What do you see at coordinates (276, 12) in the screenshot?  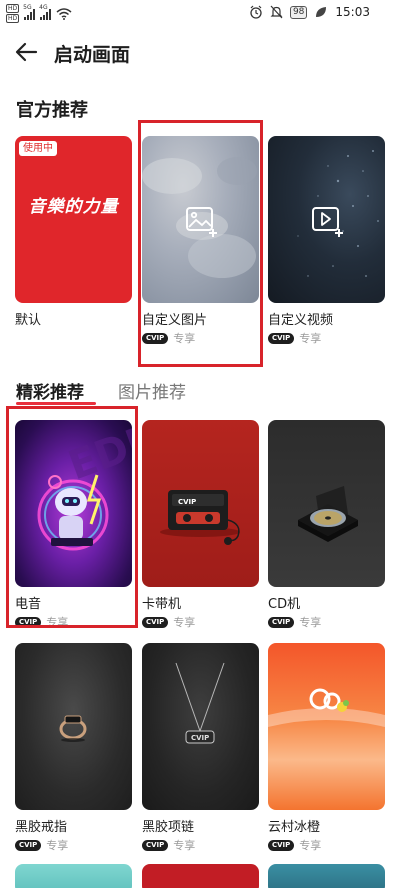 I see `mute-bell-icon` at bounding box center [276, 12].